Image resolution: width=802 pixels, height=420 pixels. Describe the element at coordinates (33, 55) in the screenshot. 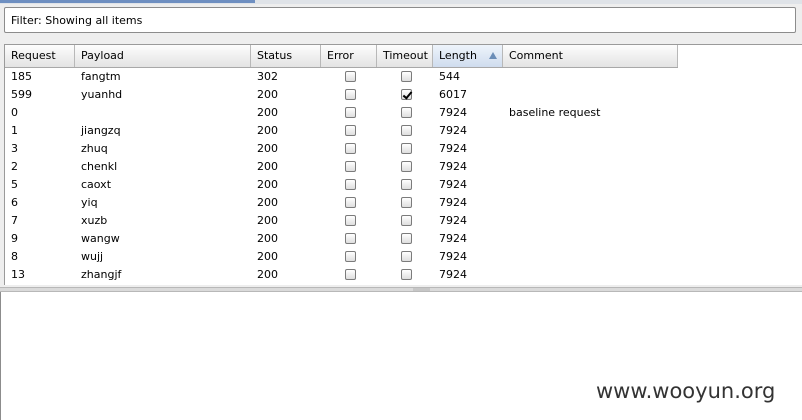

I see `column-header-label: Request` at that location.